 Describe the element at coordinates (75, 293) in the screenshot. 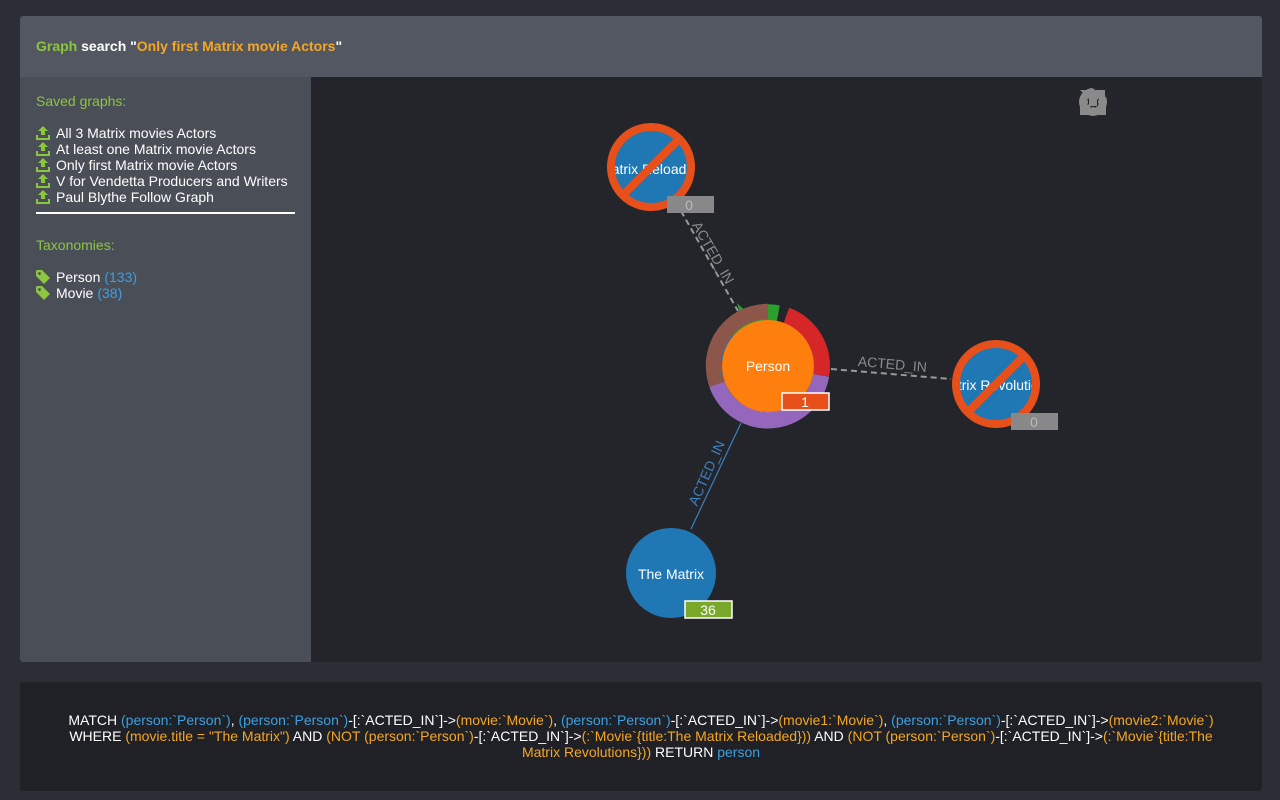

I see `taxonomy-name: Movie` at that location.